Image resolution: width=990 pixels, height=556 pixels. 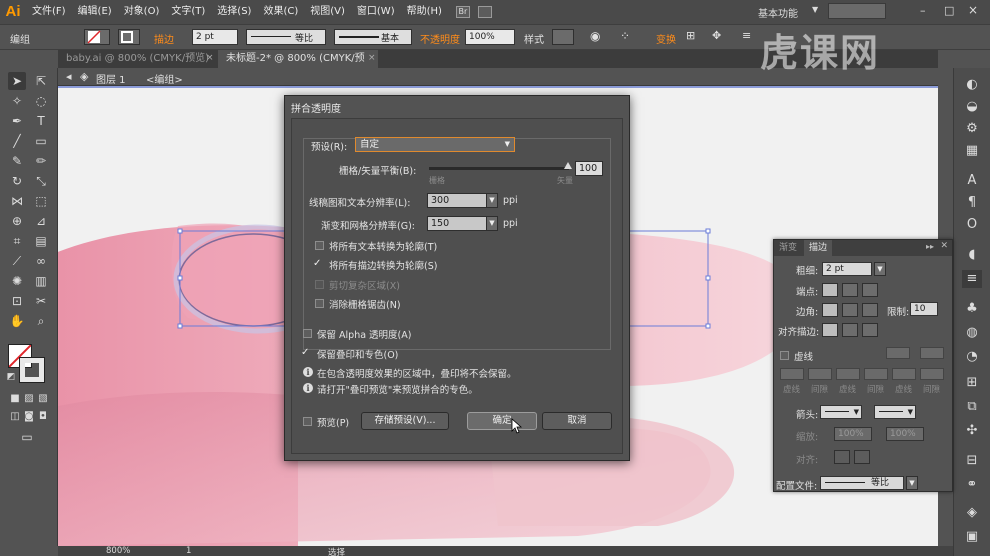 I want to click on width-profile-select: 等比, so click(x=862, y=483).